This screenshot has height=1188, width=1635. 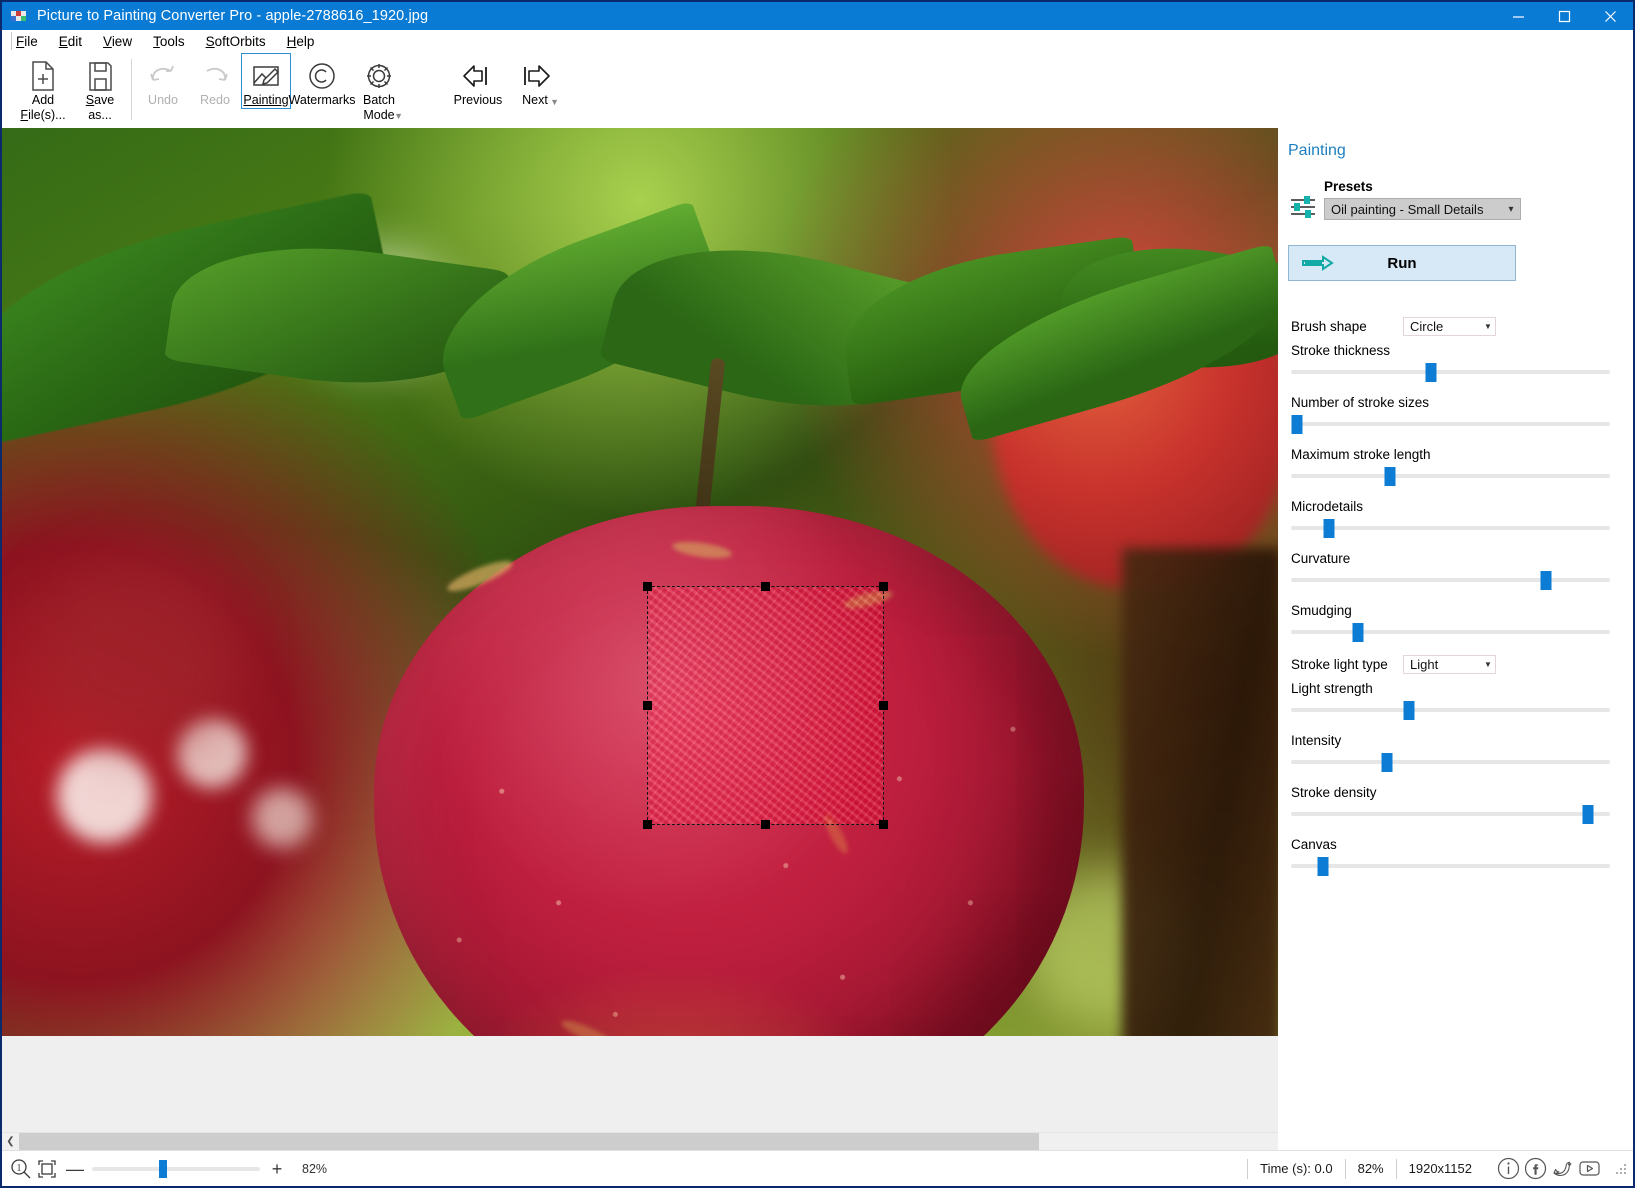 I want to click on zoom-in-button: +, so click(x=277, y=1169).